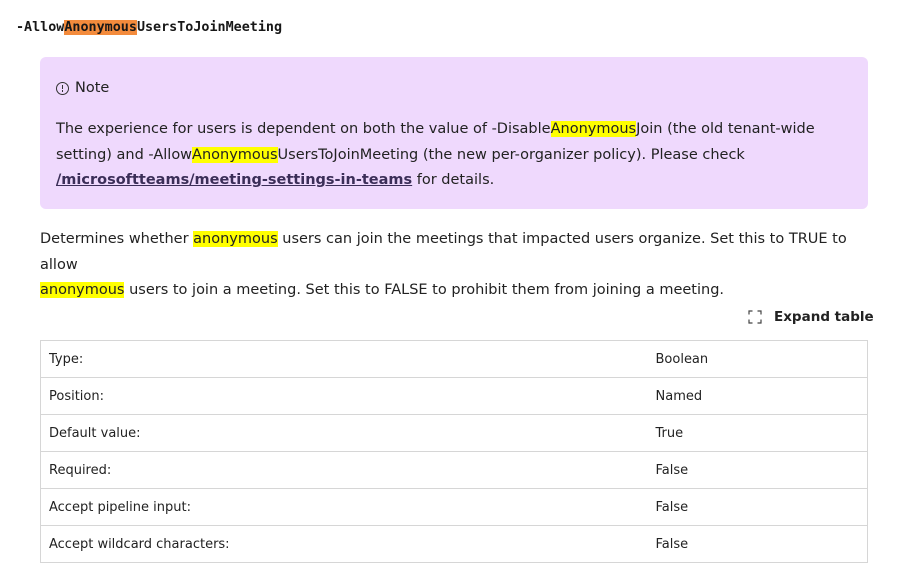 This screenshot has height=572, width=901. Describe the element at coordinates (344, 470) in the screenshot. I see `row-key: Required:` at that location.